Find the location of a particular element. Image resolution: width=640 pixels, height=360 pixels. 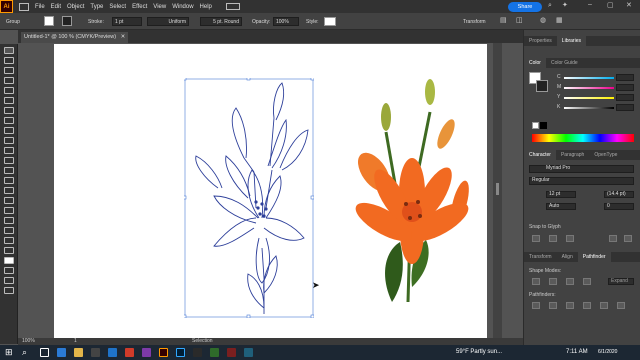

cyan-slider is located at coordinates (589, 78).